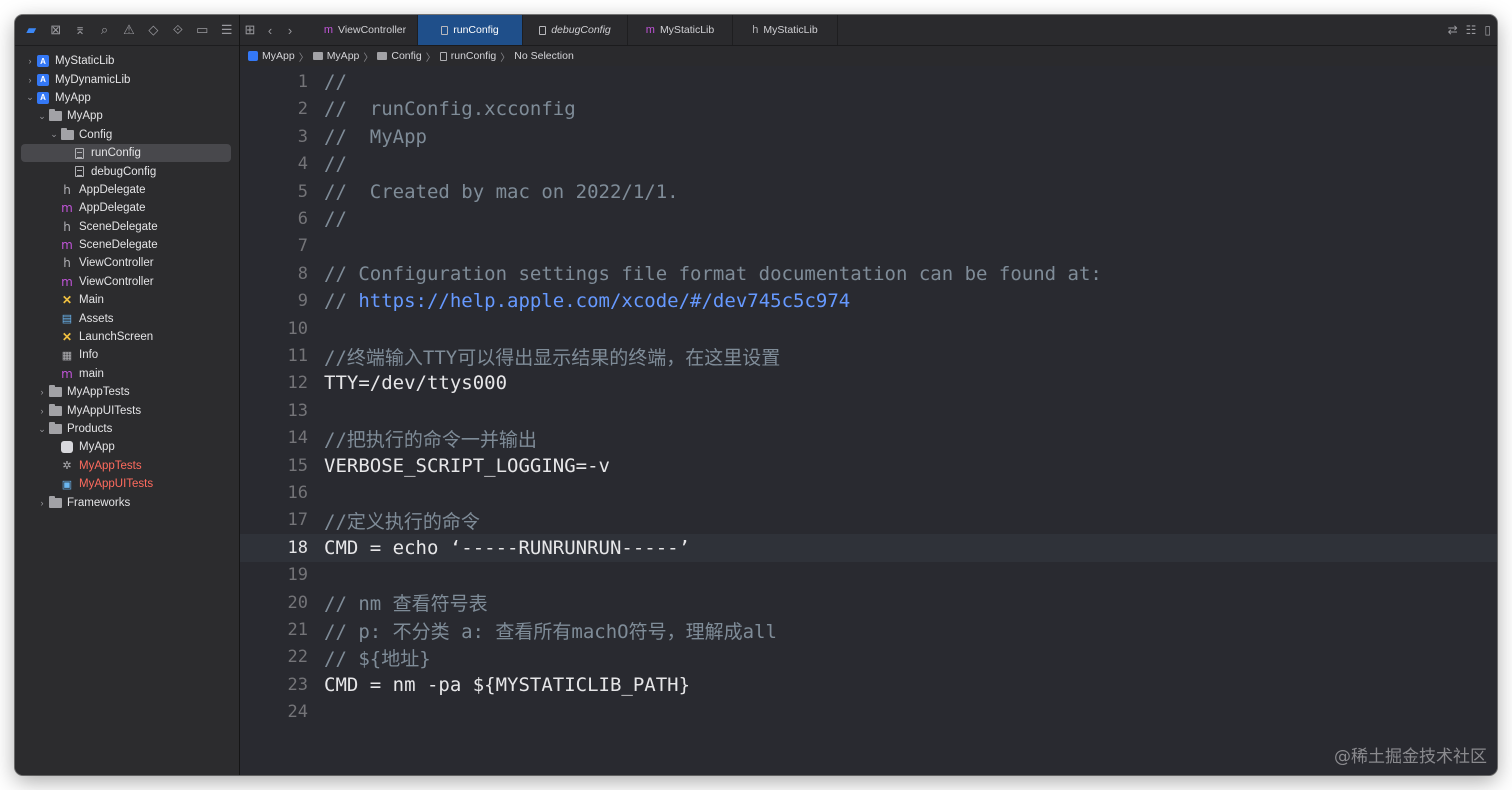 This screenshot has width=1512, height=790. What do you see at coordinates (470, 30) in the screenshot?
I see `tab-runconfig: runConfig` at bounding box center [470, 30].